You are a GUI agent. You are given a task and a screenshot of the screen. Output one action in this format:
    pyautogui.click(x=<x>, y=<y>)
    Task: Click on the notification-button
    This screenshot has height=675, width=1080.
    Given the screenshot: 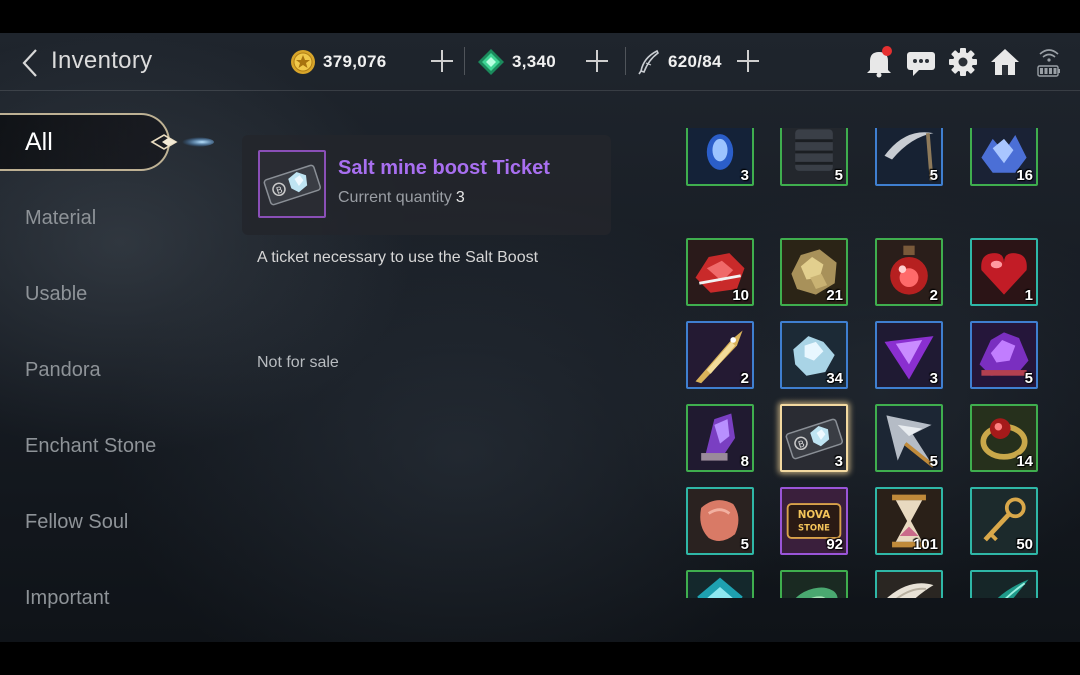 What is the action you would take?
    pyautogui.click(x=880, y=62)
    